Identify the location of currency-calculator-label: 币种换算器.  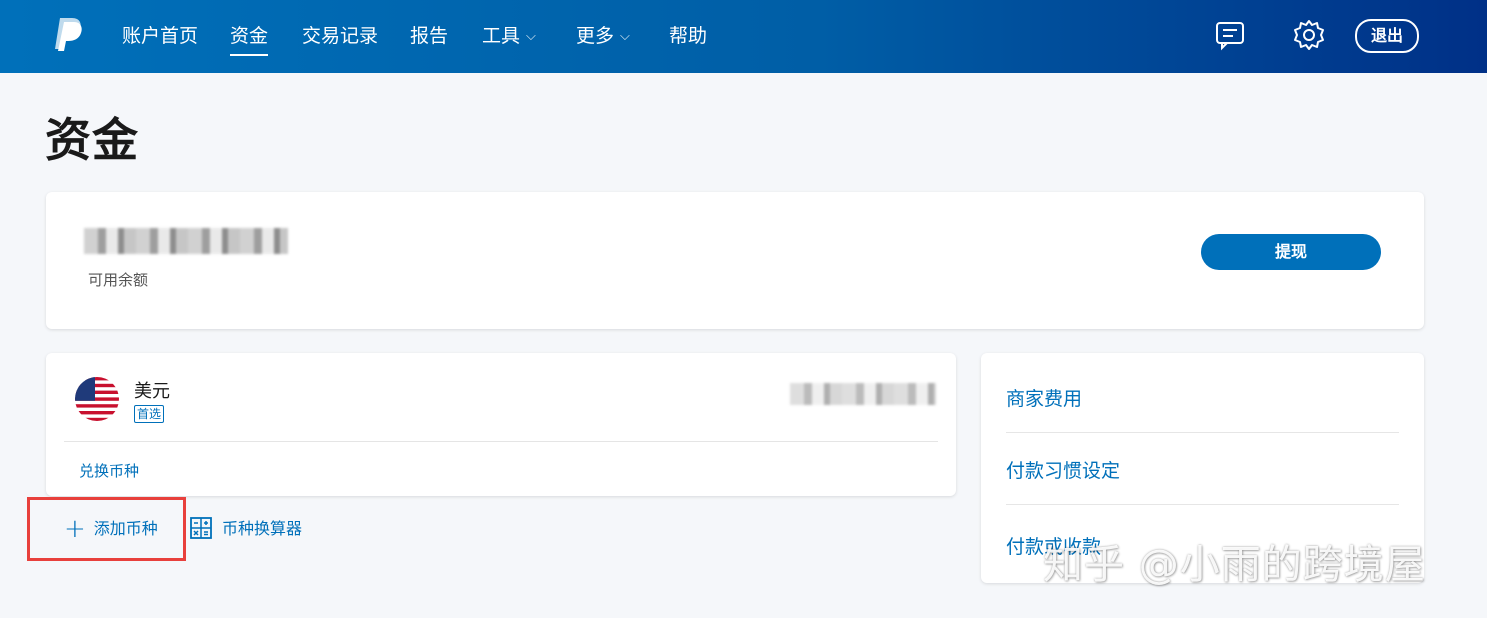
(262, 528).